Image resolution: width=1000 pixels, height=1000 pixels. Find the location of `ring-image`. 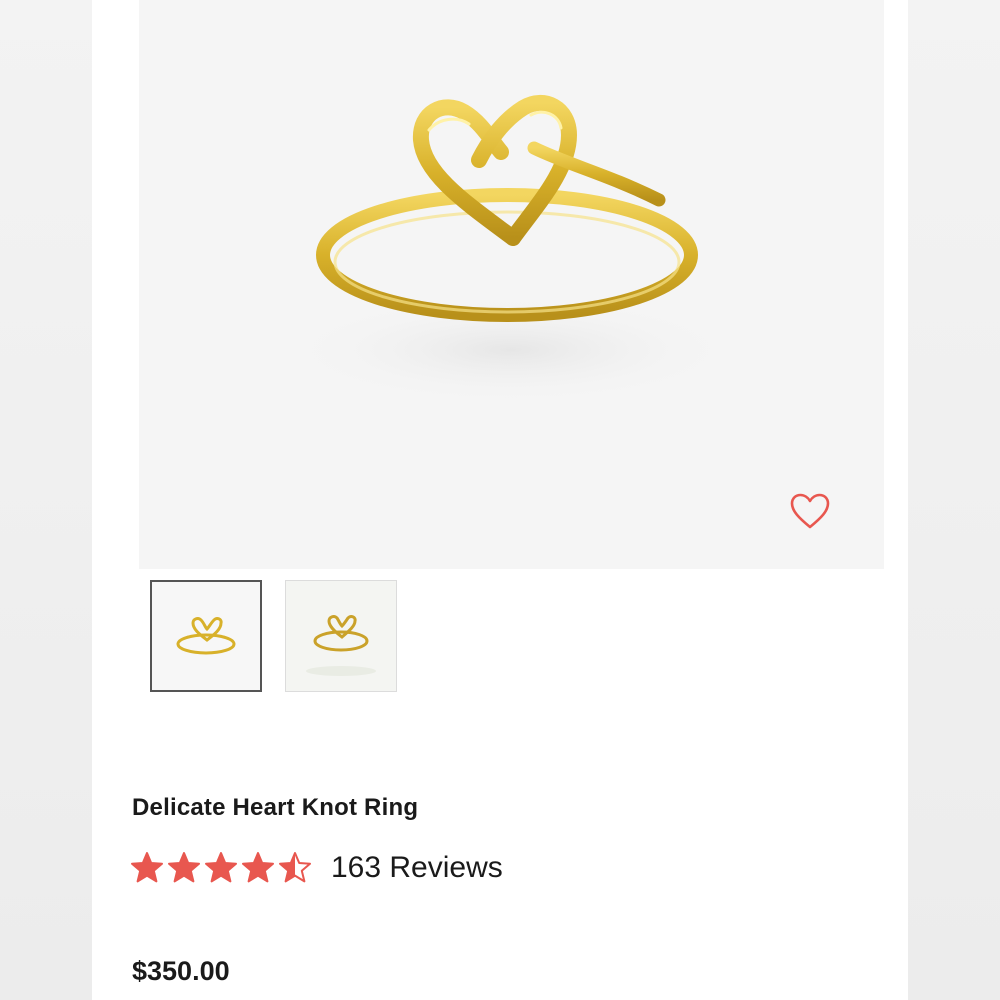

ring-image is located at coordinates (511, 250).